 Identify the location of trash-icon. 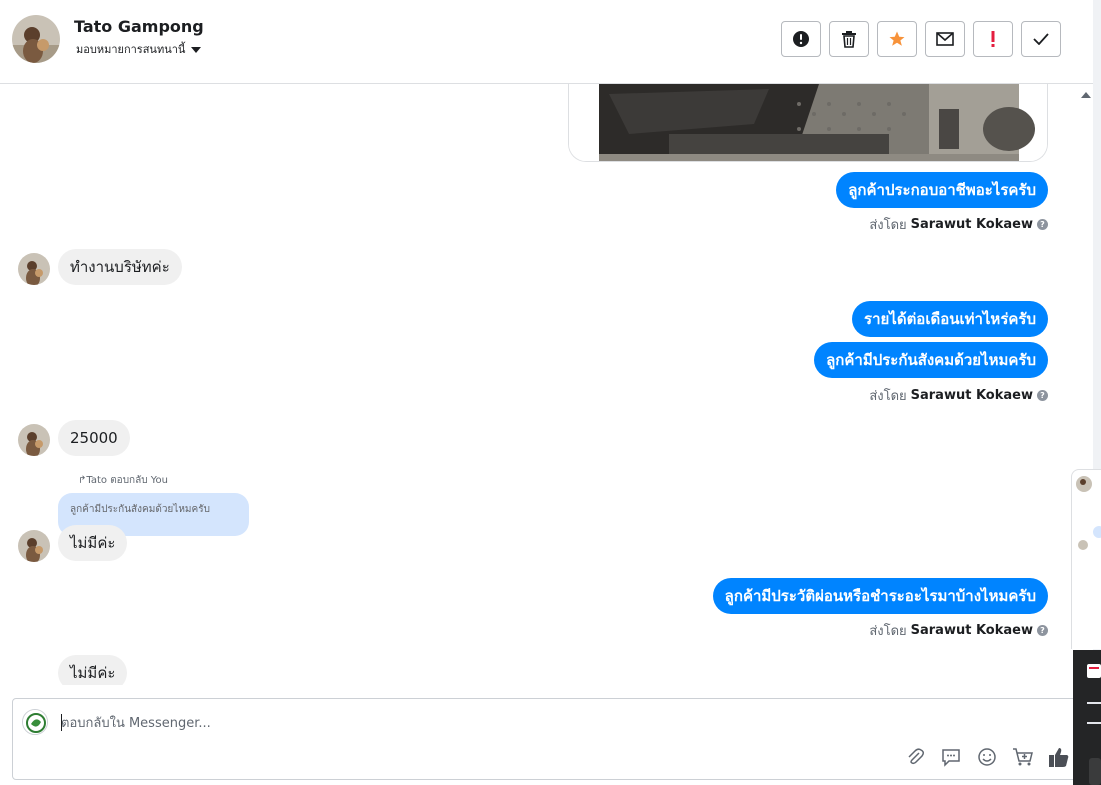
(849, 39).